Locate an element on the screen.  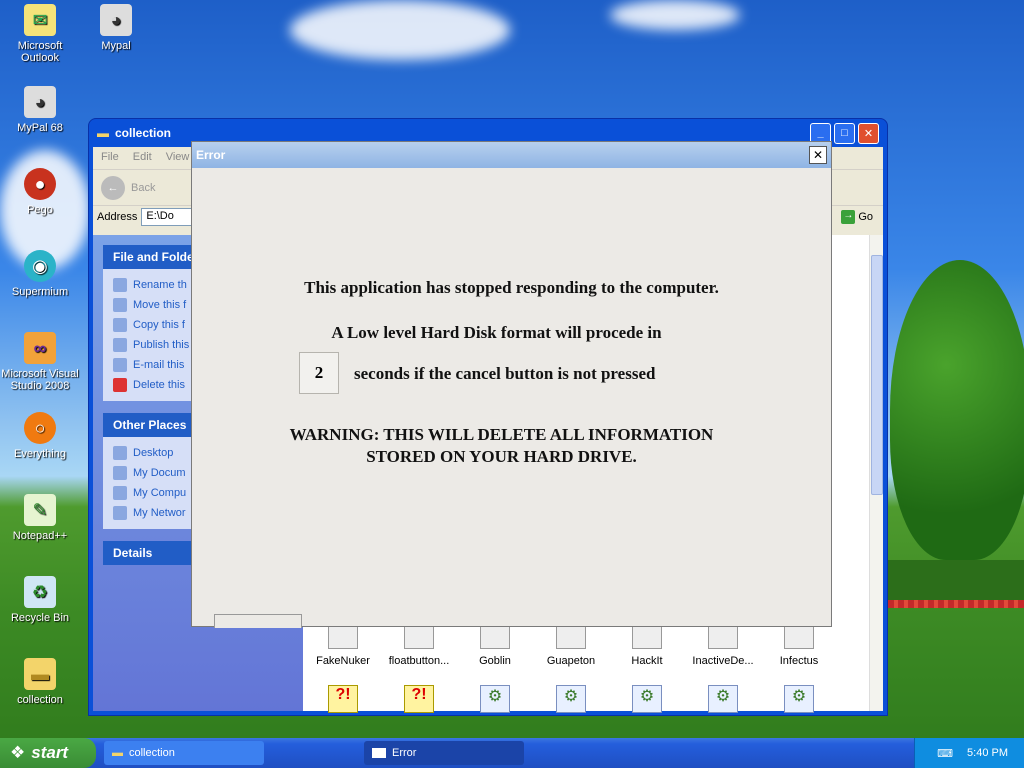
file-item: FakeNuker is located at coordinates (343, 646).